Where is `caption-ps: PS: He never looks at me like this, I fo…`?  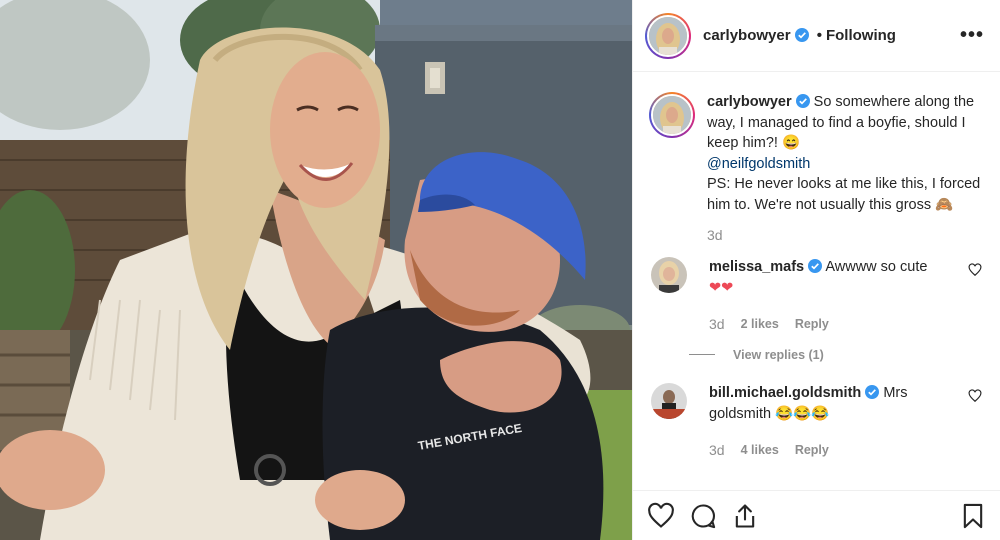
caption-ps: PS: He never looks at me like this, I fo… is located at coordinates (844, 194).